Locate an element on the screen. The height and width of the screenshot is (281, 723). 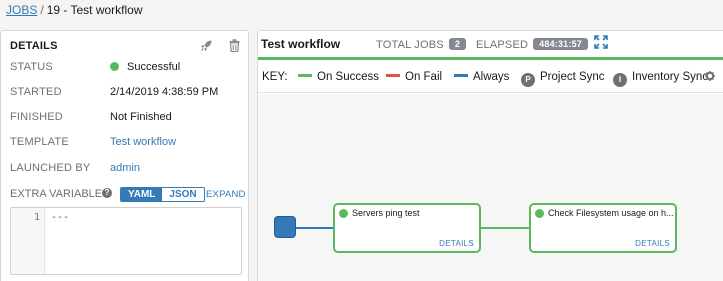
editor-code: --- is located at coordinates (60, 217).